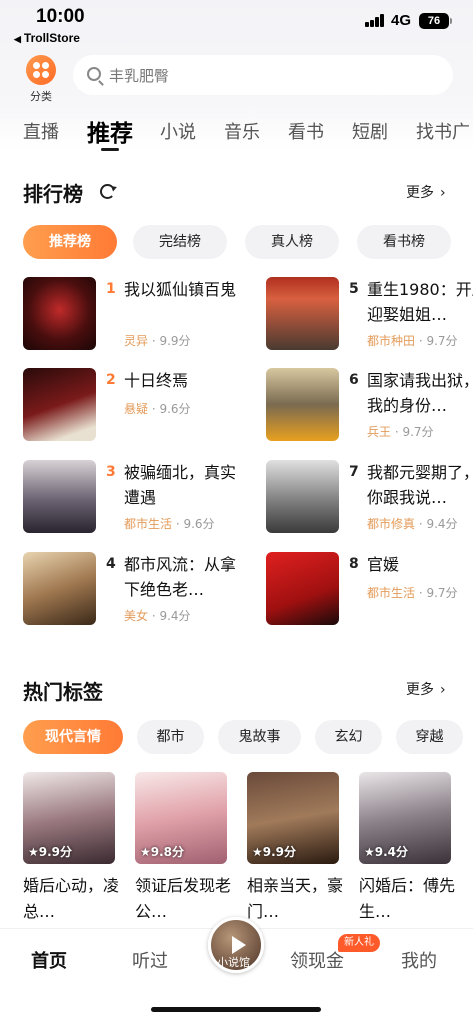  Describe the element at coordinates (429, 737) in the screenshot. I see `chip-time-travel: 穿越` at that location.